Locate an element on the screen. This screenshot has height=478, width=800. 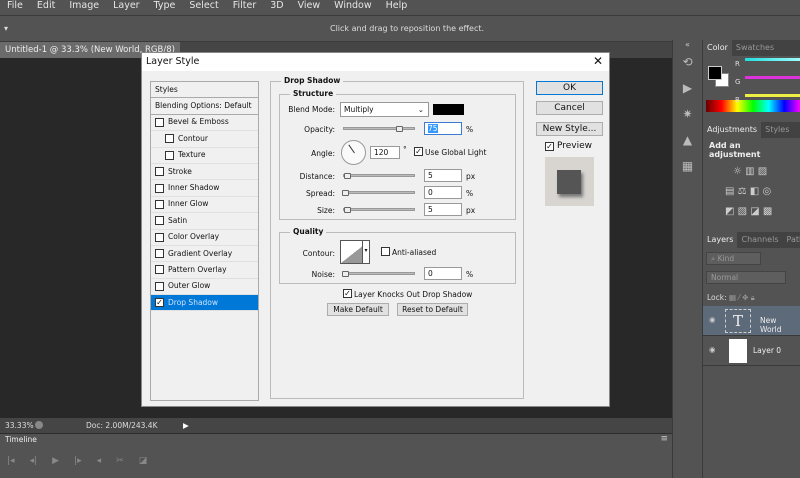
tab-layers: Layers is located at coordinates (720, 240).